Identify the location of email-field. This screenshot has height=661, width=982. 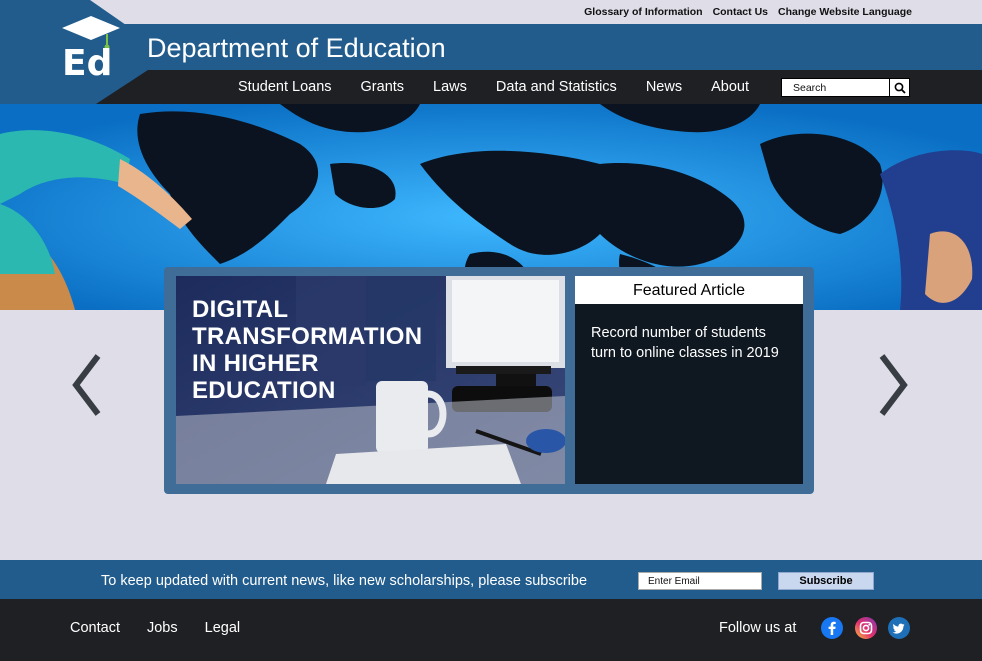
(700, 581).